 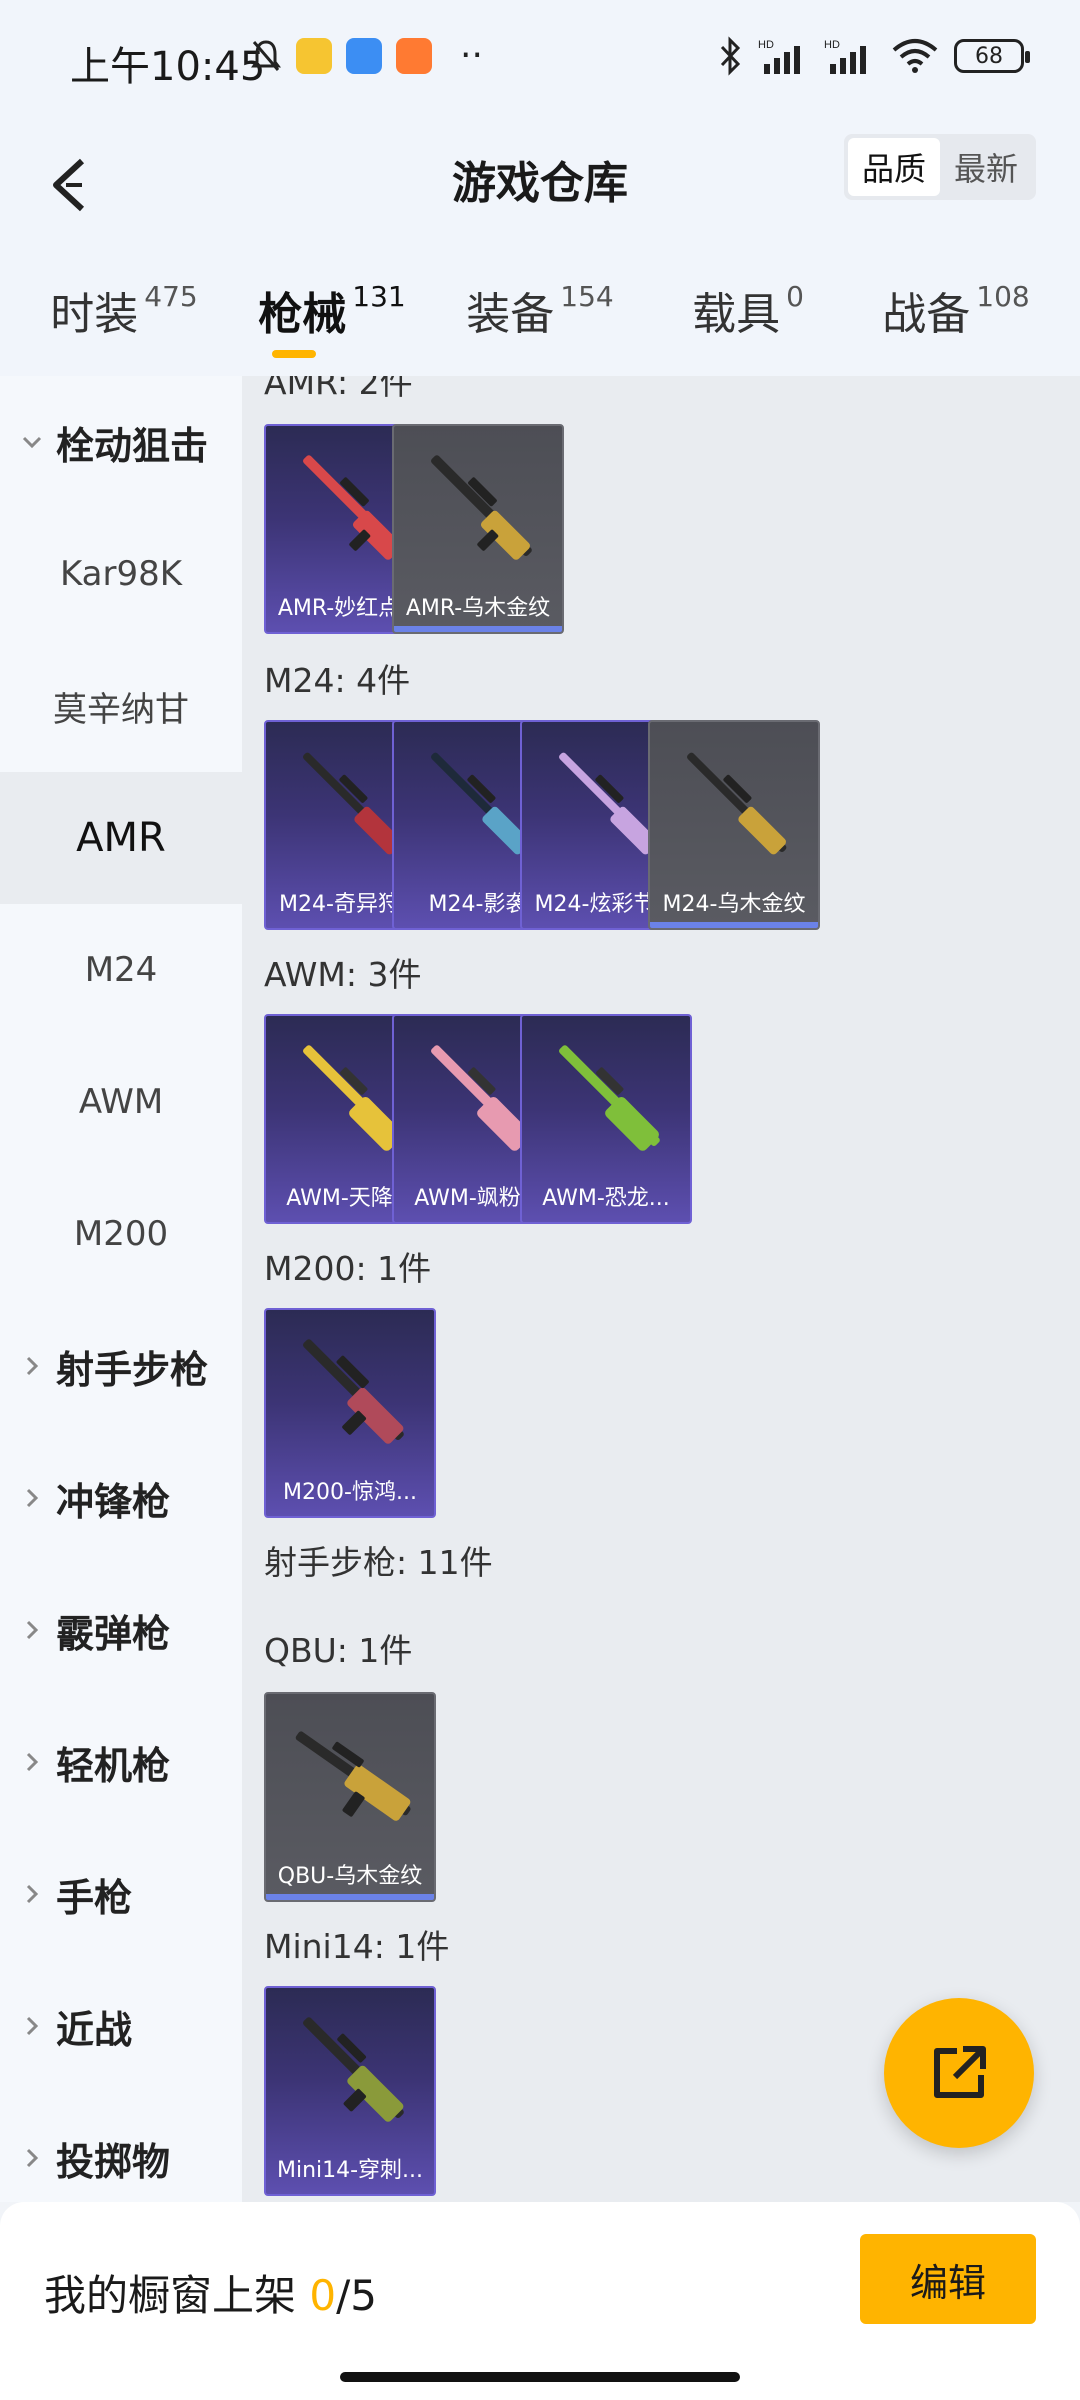 I want to click on active-tab-indicator, so click(x=294, y=354).